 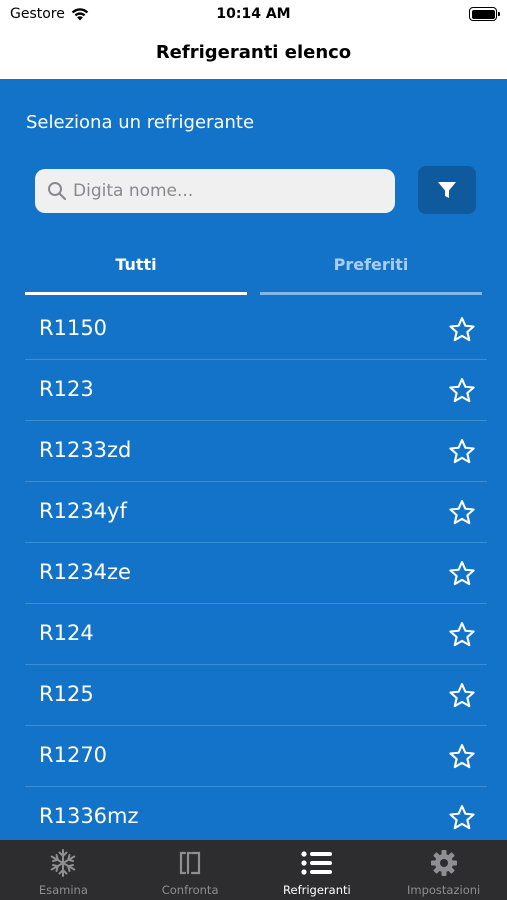 What do you see at coordinates (256, 634) in the screenshot?
I see `list-item: R124` at bounding box center [256, 634].